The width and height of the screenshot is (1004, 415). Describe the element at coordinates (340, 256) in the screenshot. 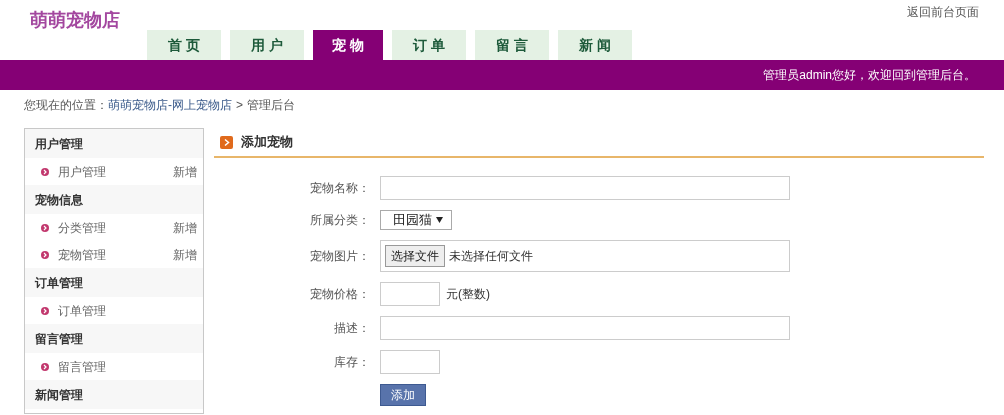

I see `field-label: 宠物图片：` at that location.